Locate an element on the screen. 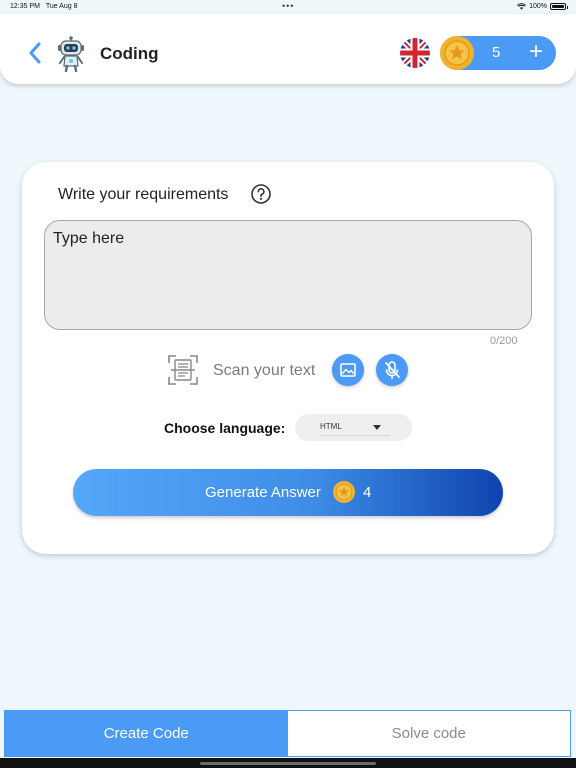 This screenshot has height=768, width=576. language-value: HTML is located at coordinates (331, 426).